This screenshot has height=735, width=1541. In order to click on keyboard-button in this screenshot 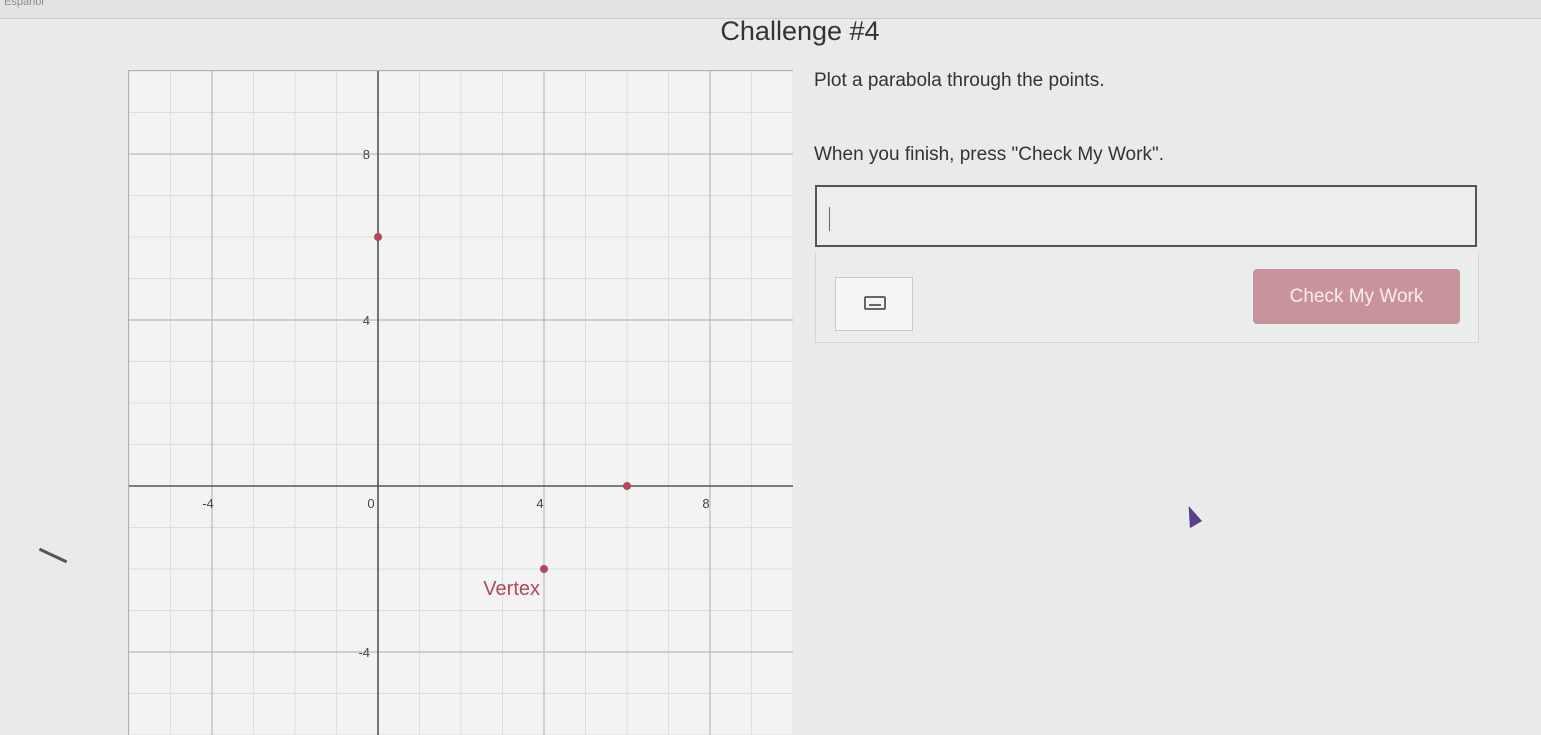, I will do `click(874, 304)`.